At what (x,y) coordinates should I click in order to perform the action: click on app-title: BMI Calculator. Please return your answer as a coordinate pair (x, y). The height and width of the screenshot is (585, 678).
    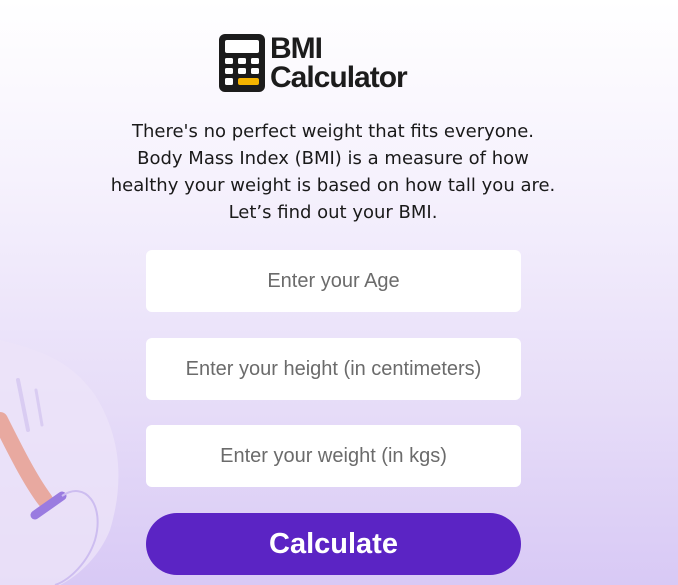
    Looking at the image, I should click on (339, 63).